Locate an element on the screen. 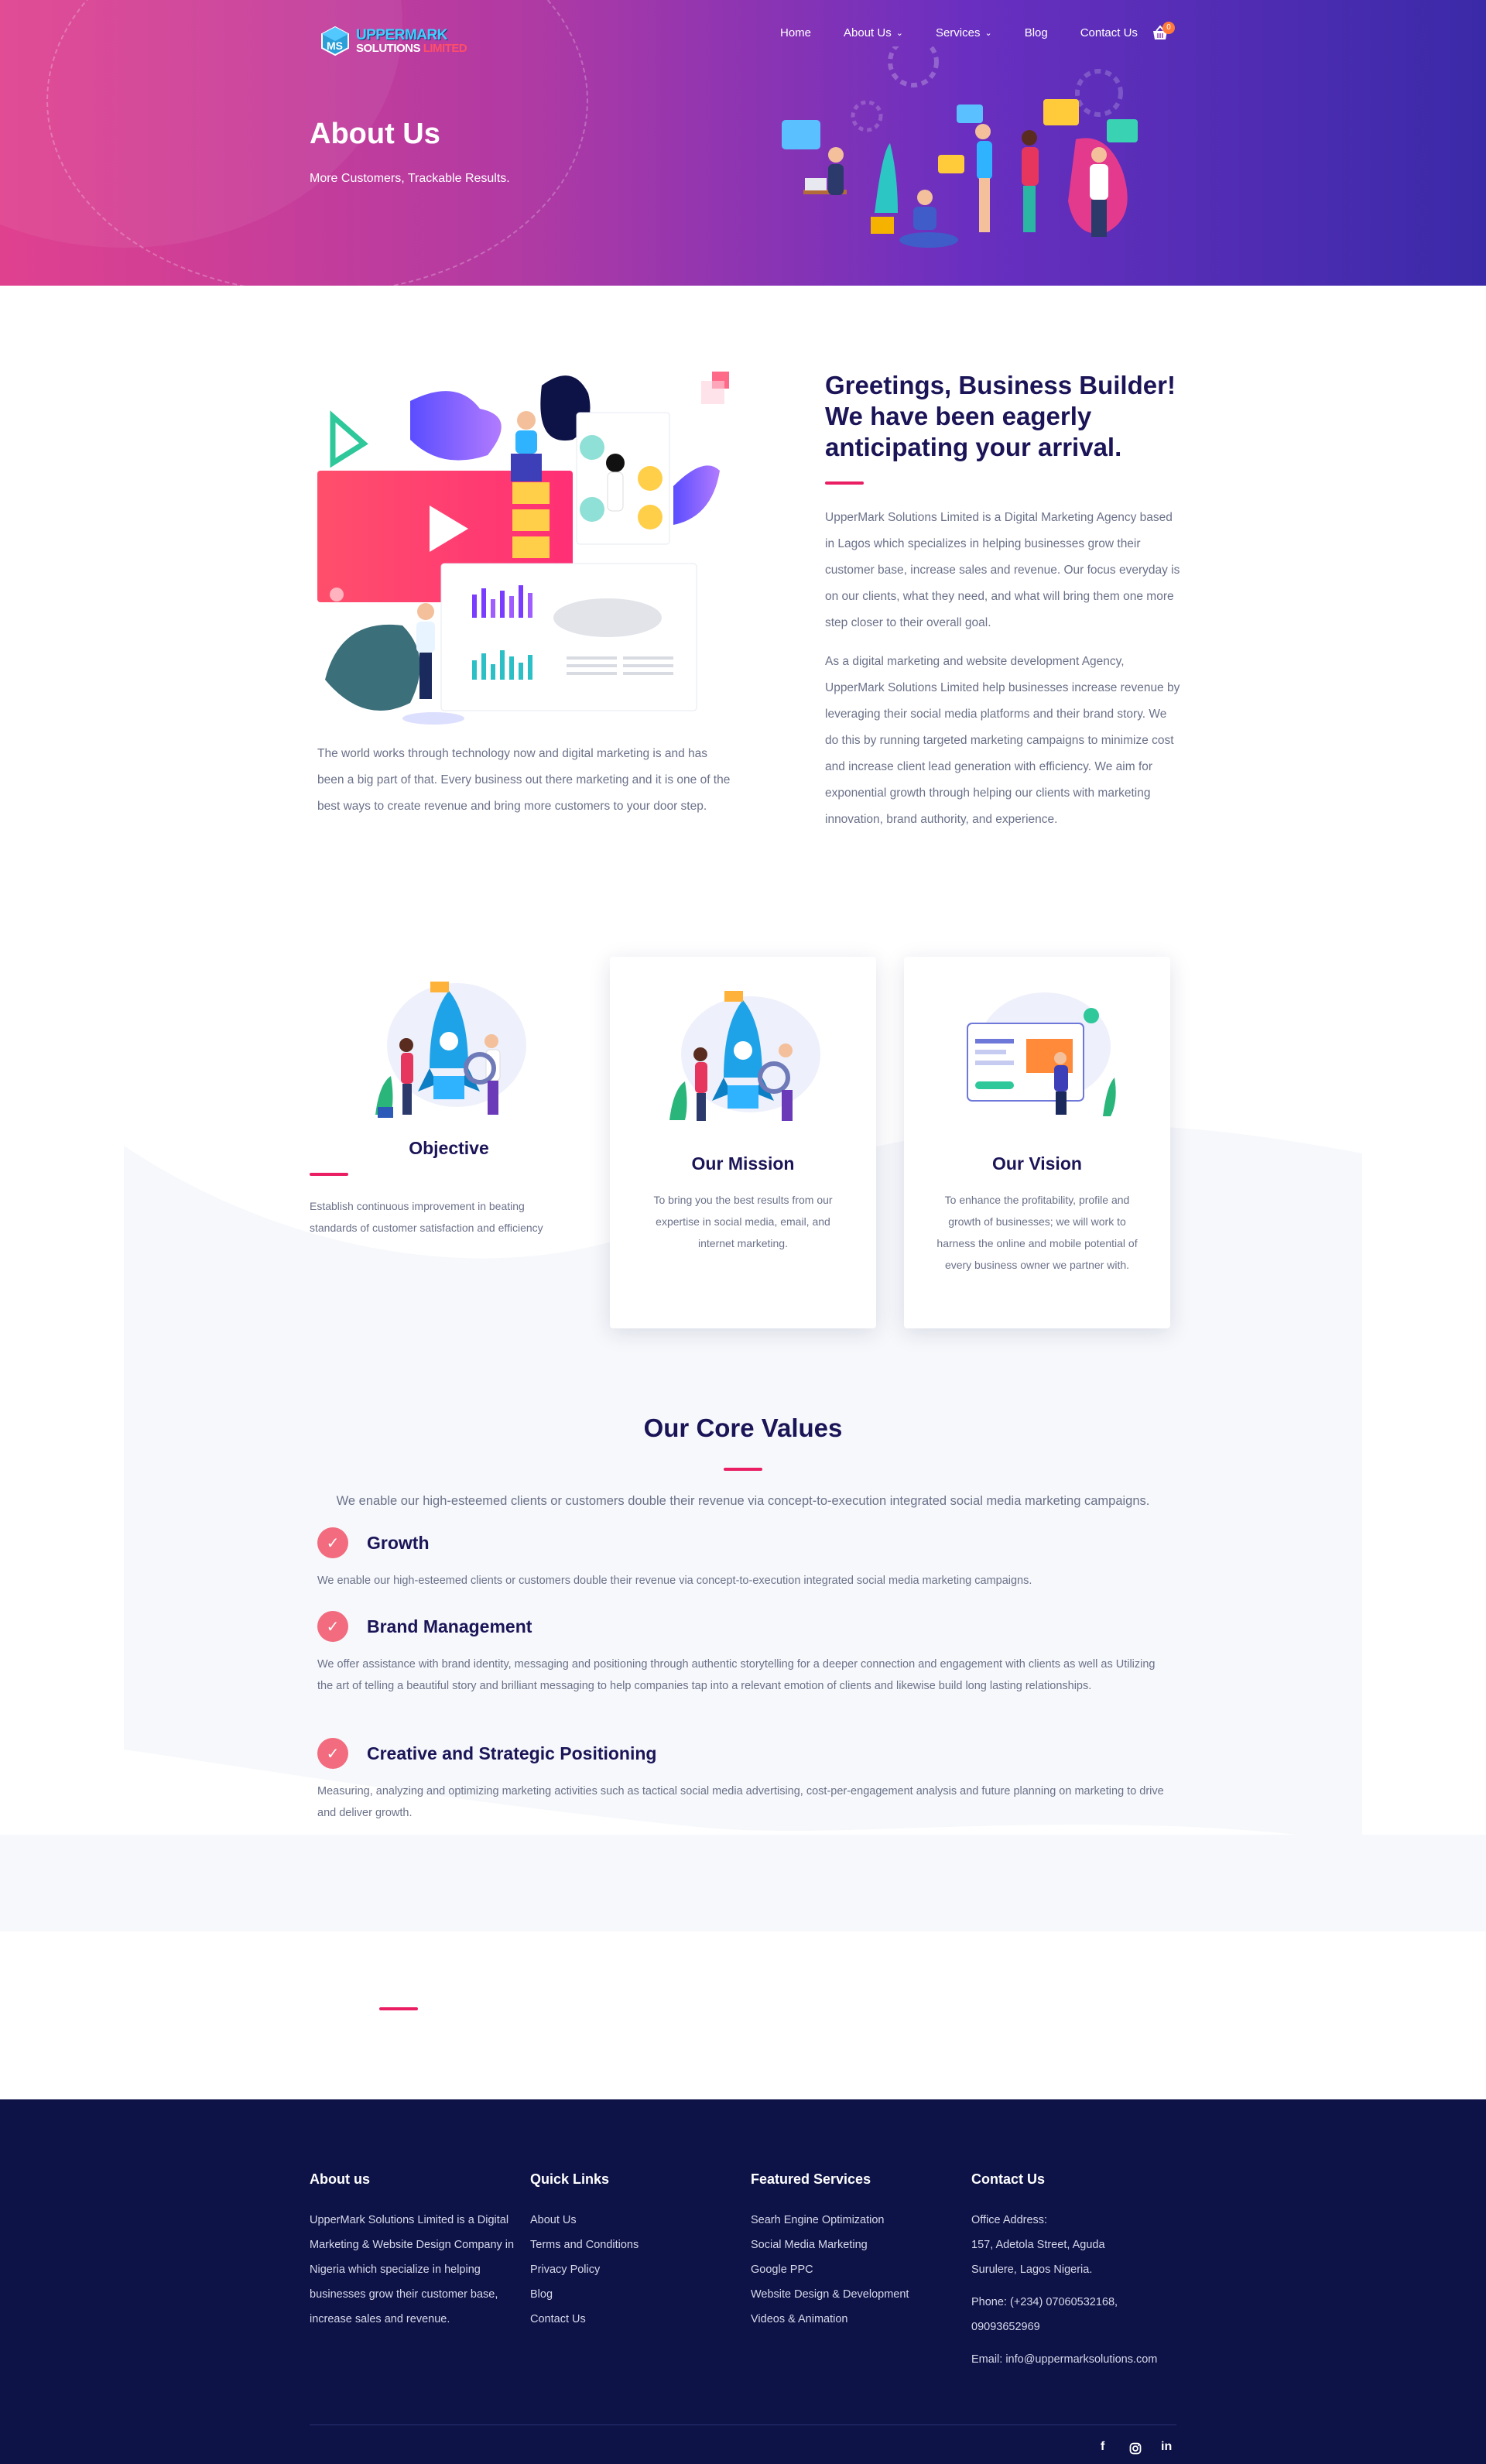 The width and height of the screenshot is (1486, 2464). facebook-icon: f is located at coordinates (1102, 2447).